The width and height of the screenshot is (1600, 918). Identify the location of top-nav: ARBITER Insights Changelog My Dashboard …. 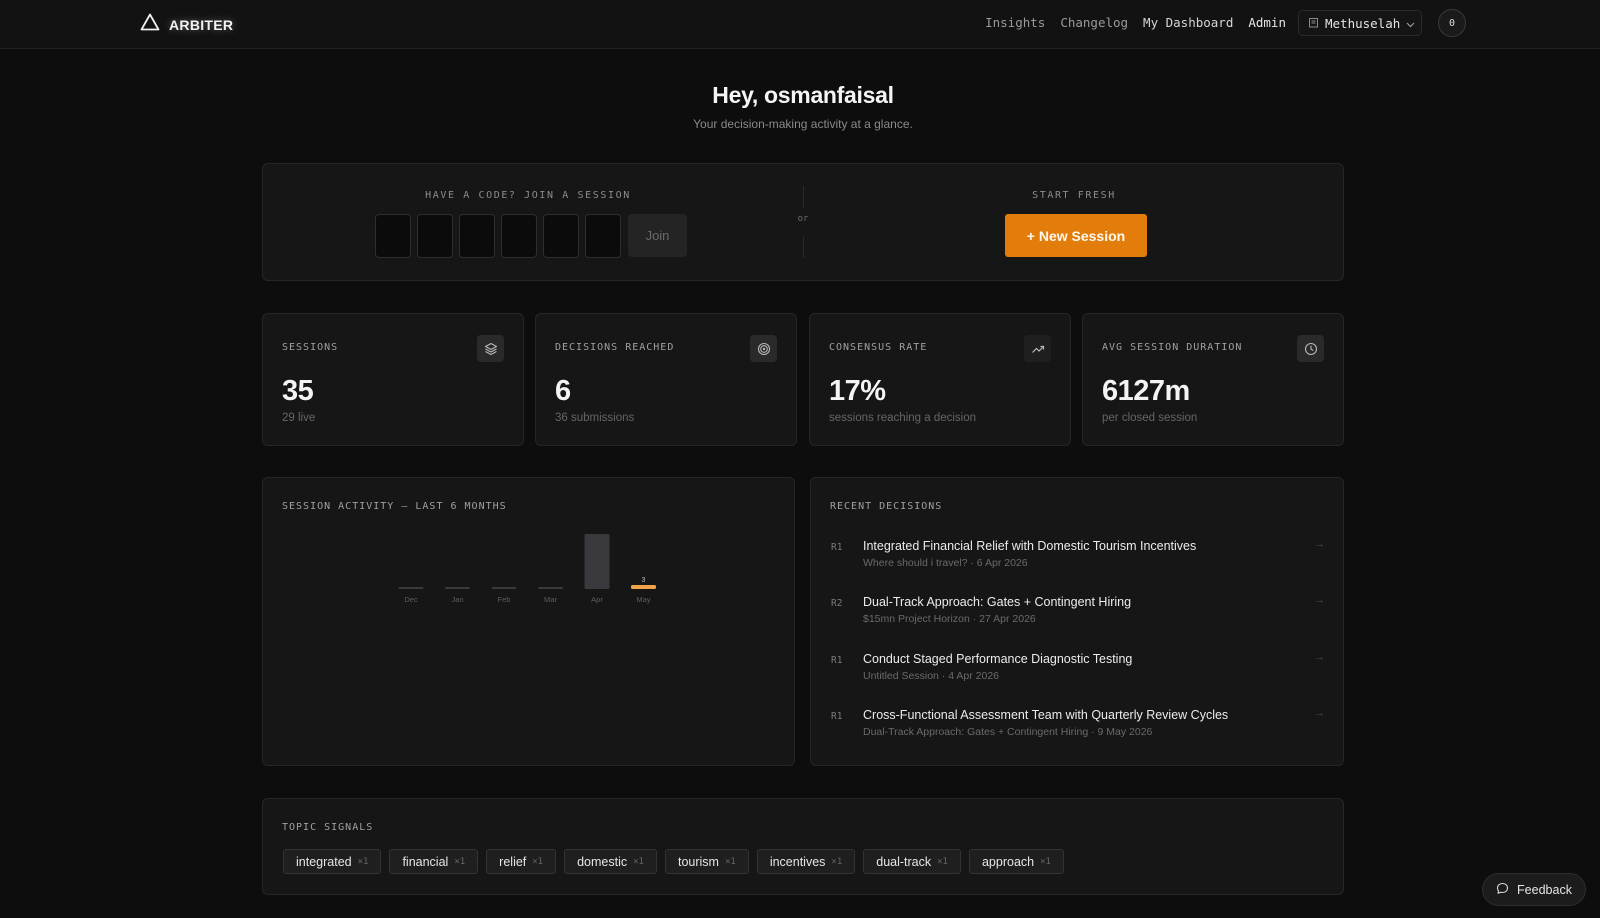
(800, 24).